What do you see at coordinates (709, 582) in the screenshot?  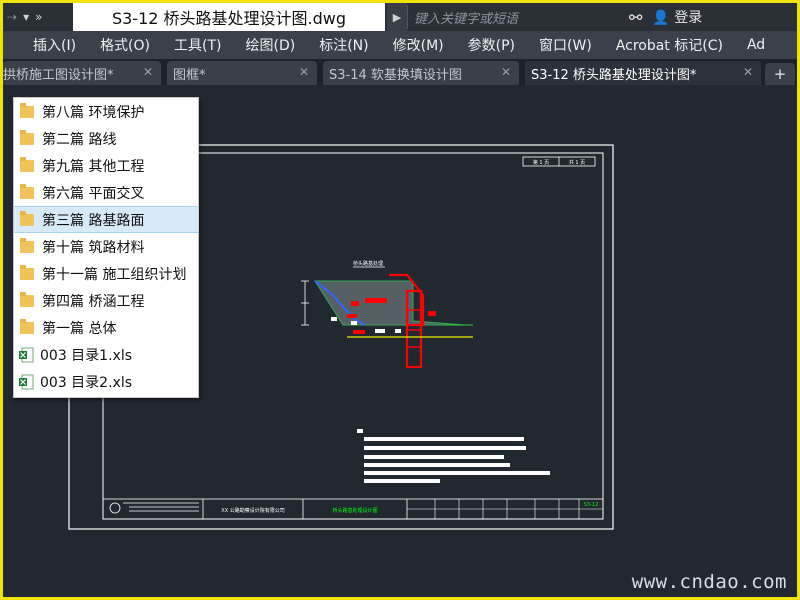 I see `watermark-text: www.cndao.com` at bounding box center [709, 582].